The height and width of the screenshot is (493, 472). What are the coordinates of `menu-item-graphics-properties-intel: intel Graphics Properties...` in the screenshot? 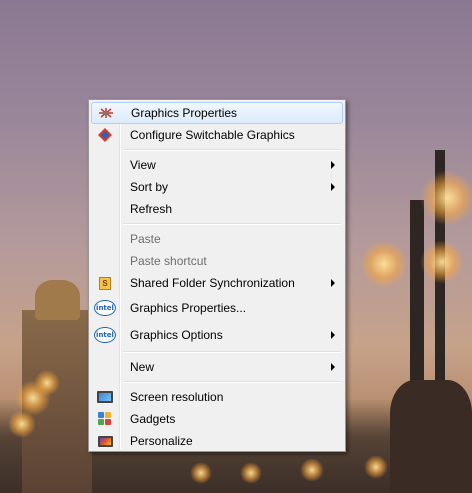 It's located at (217, 307).